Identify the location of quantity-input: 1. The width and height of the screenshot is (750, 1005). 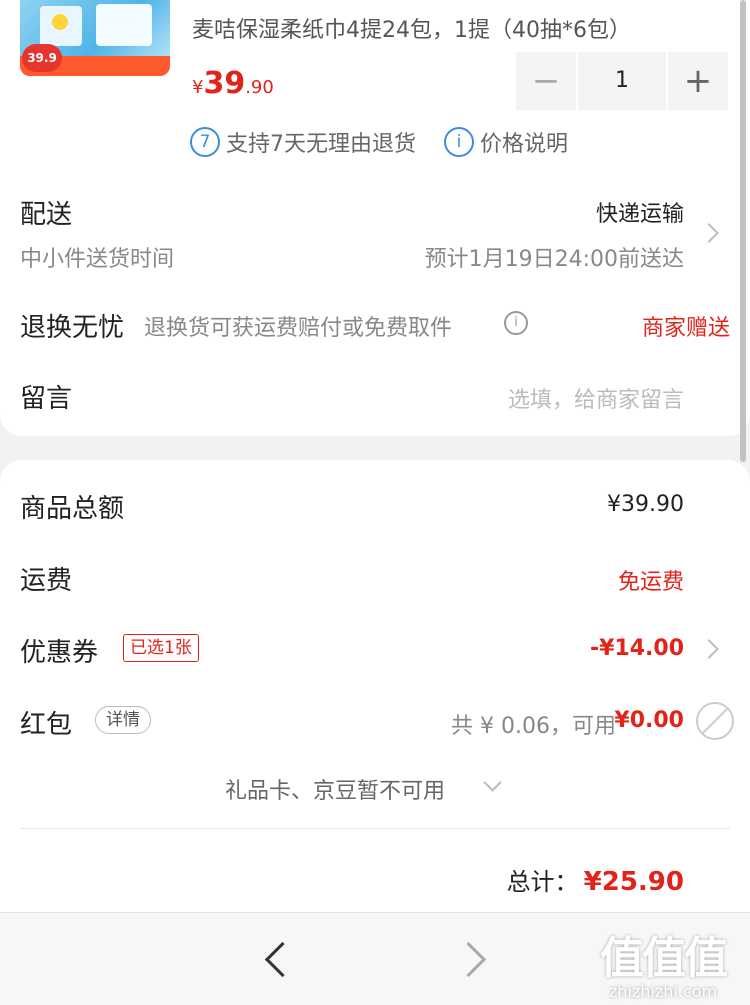
(622, 81).